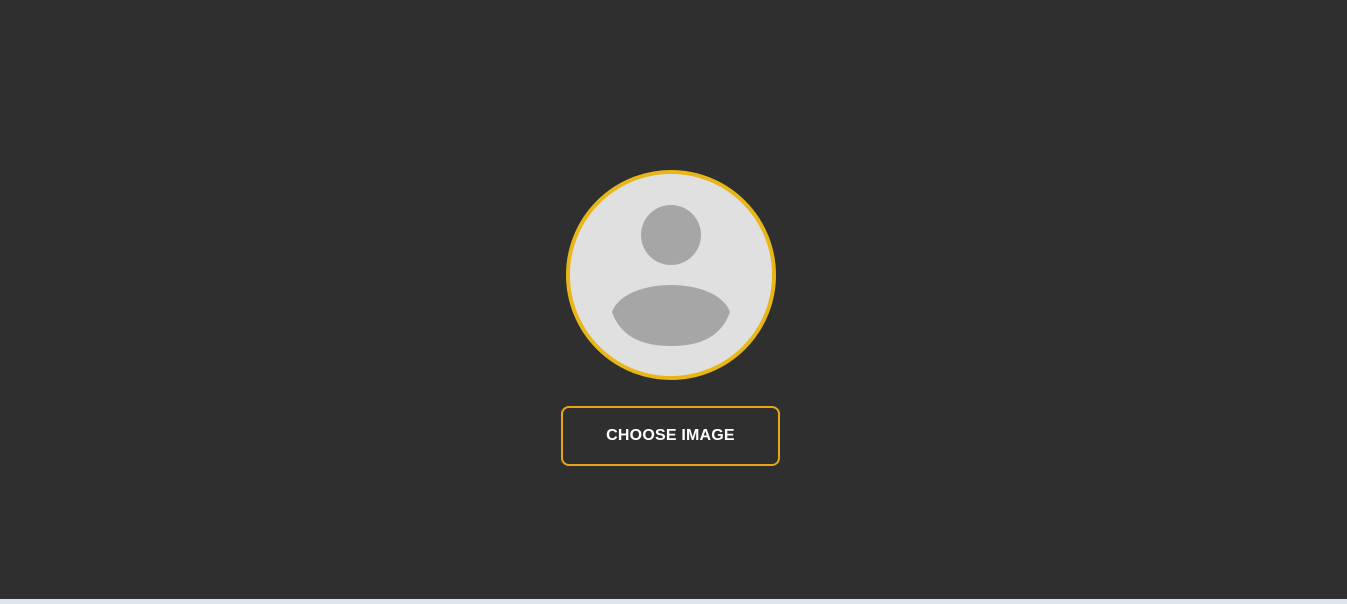  Describe the element at coordinates (673, 601) in the screenshot. I see `bottom-edge-strip` at that location.